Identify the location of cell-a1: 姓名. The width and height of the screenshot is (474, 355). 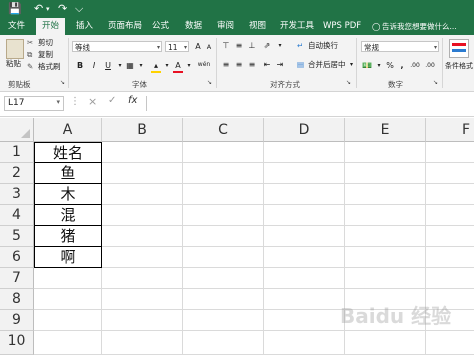
(68, 152).